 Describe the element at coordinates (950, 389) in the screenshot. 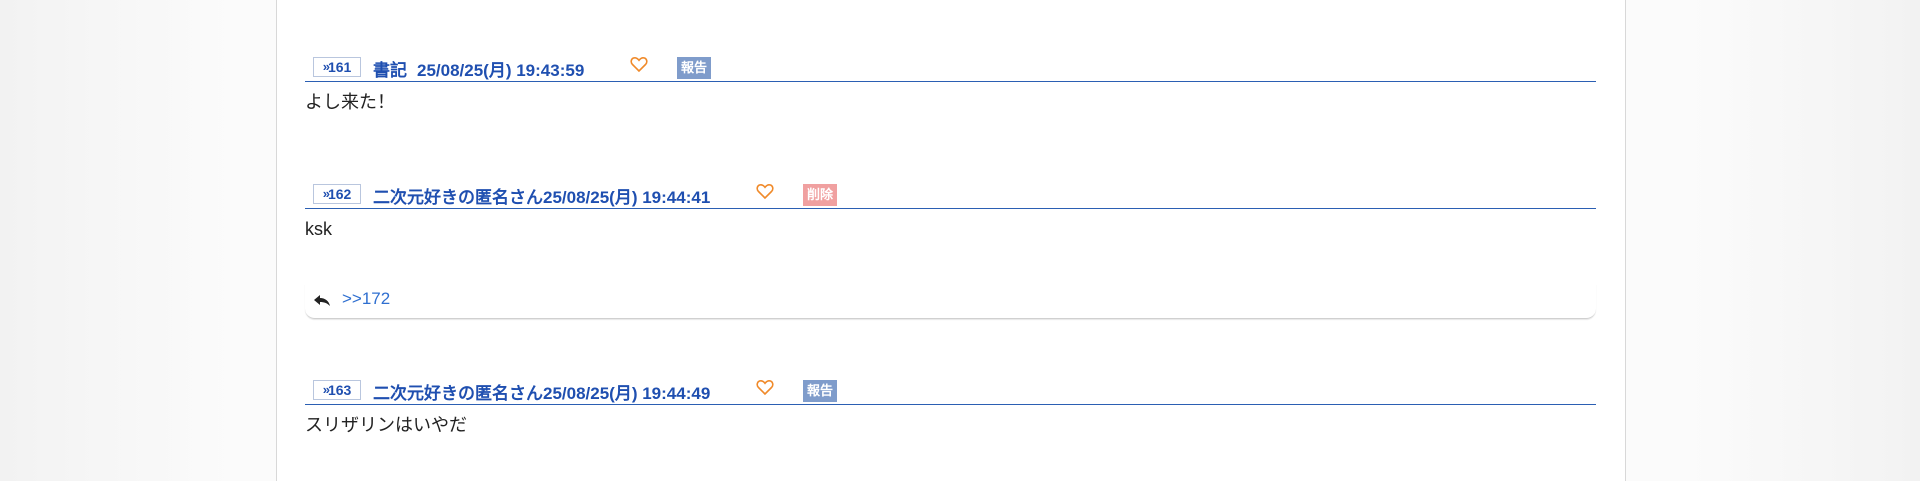

I see `post-header: » 163 二次元好きの匿名さん 25/08/25(月) 19:44:49 報告` at that location.